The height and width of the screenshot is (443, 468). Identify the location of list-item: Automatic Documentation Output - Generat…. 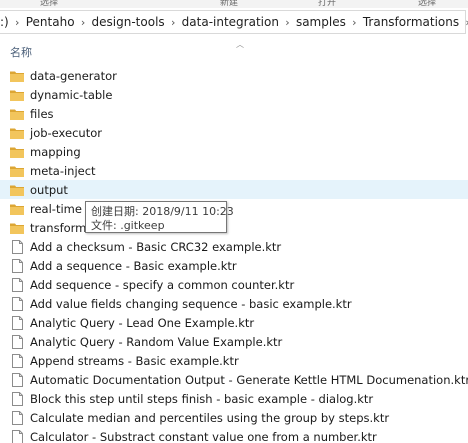
(239, 379).